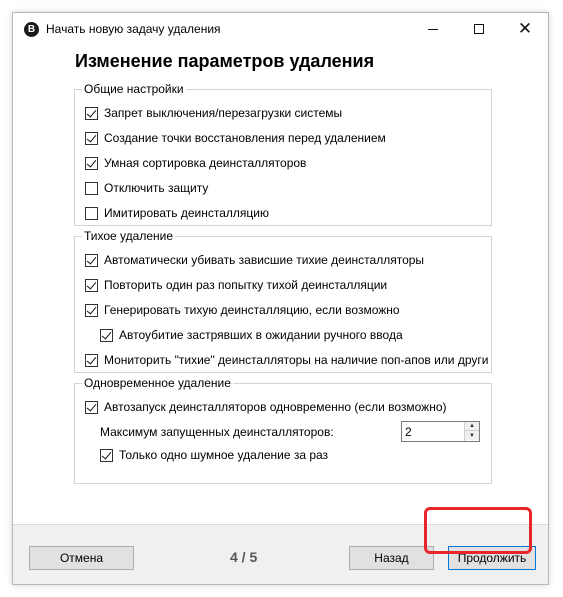  Describe the element at coordinates (133, 29) in the screenshot. I see `window-title: Начать новую задачу удаления` at that location.